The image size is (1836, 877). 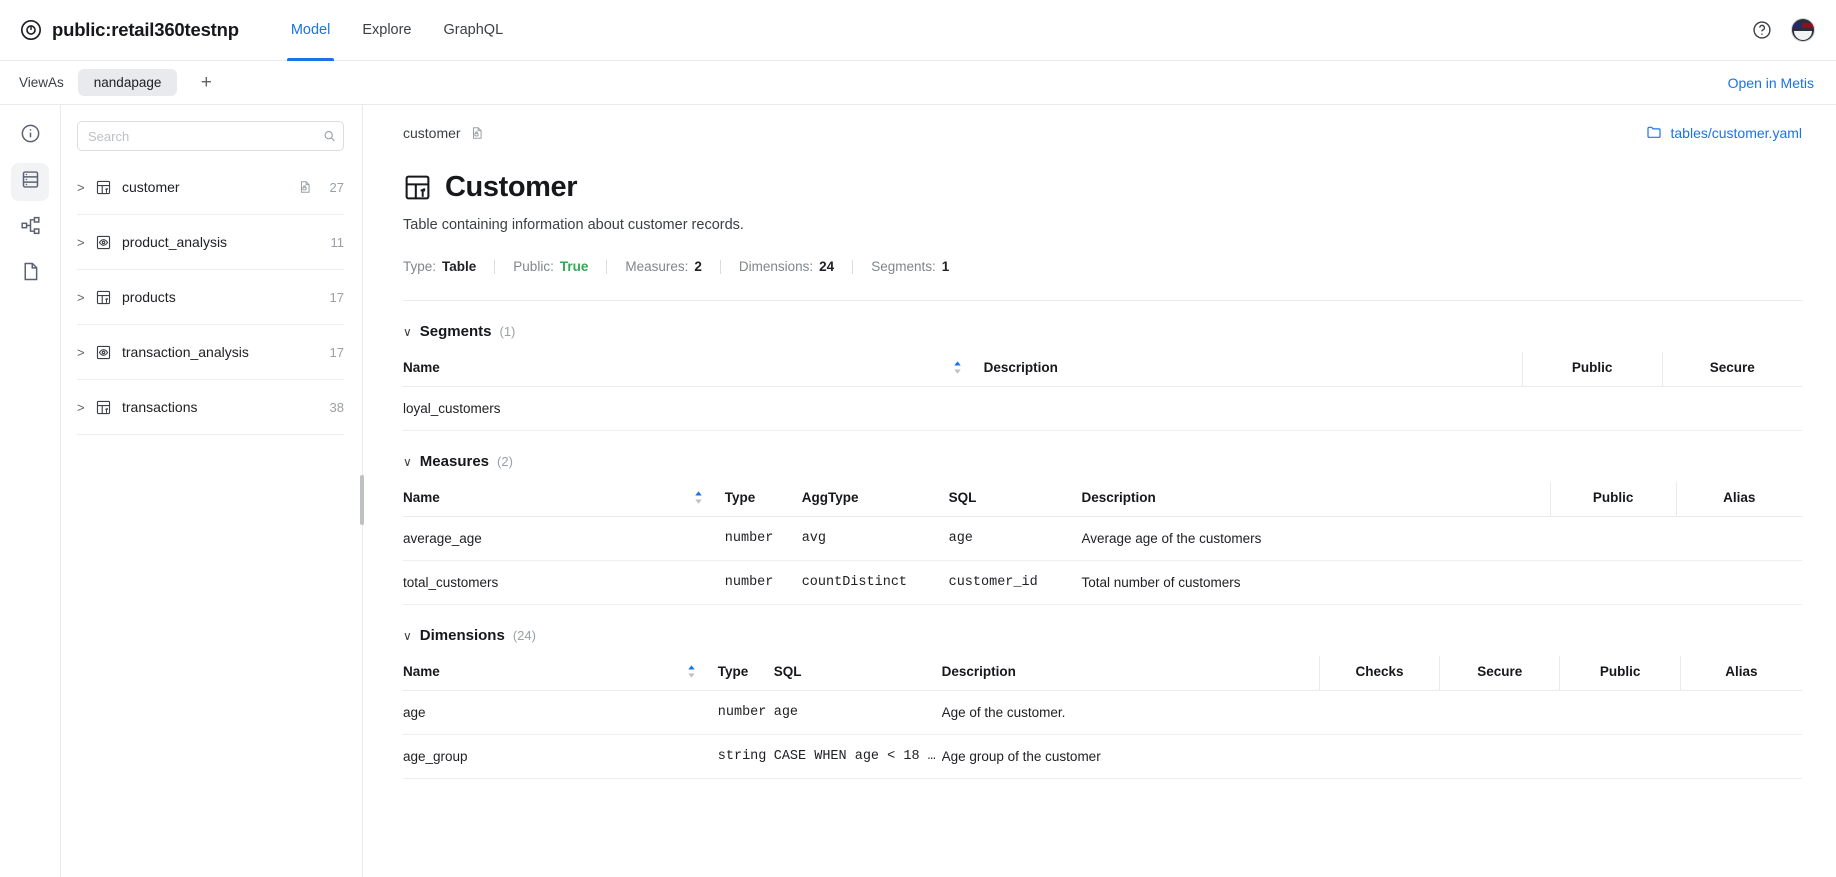 What do you see at coordinates (421, 497) in the screenshot?
I see `measures-col-name-label: Name` at bounding box center [421, 497].